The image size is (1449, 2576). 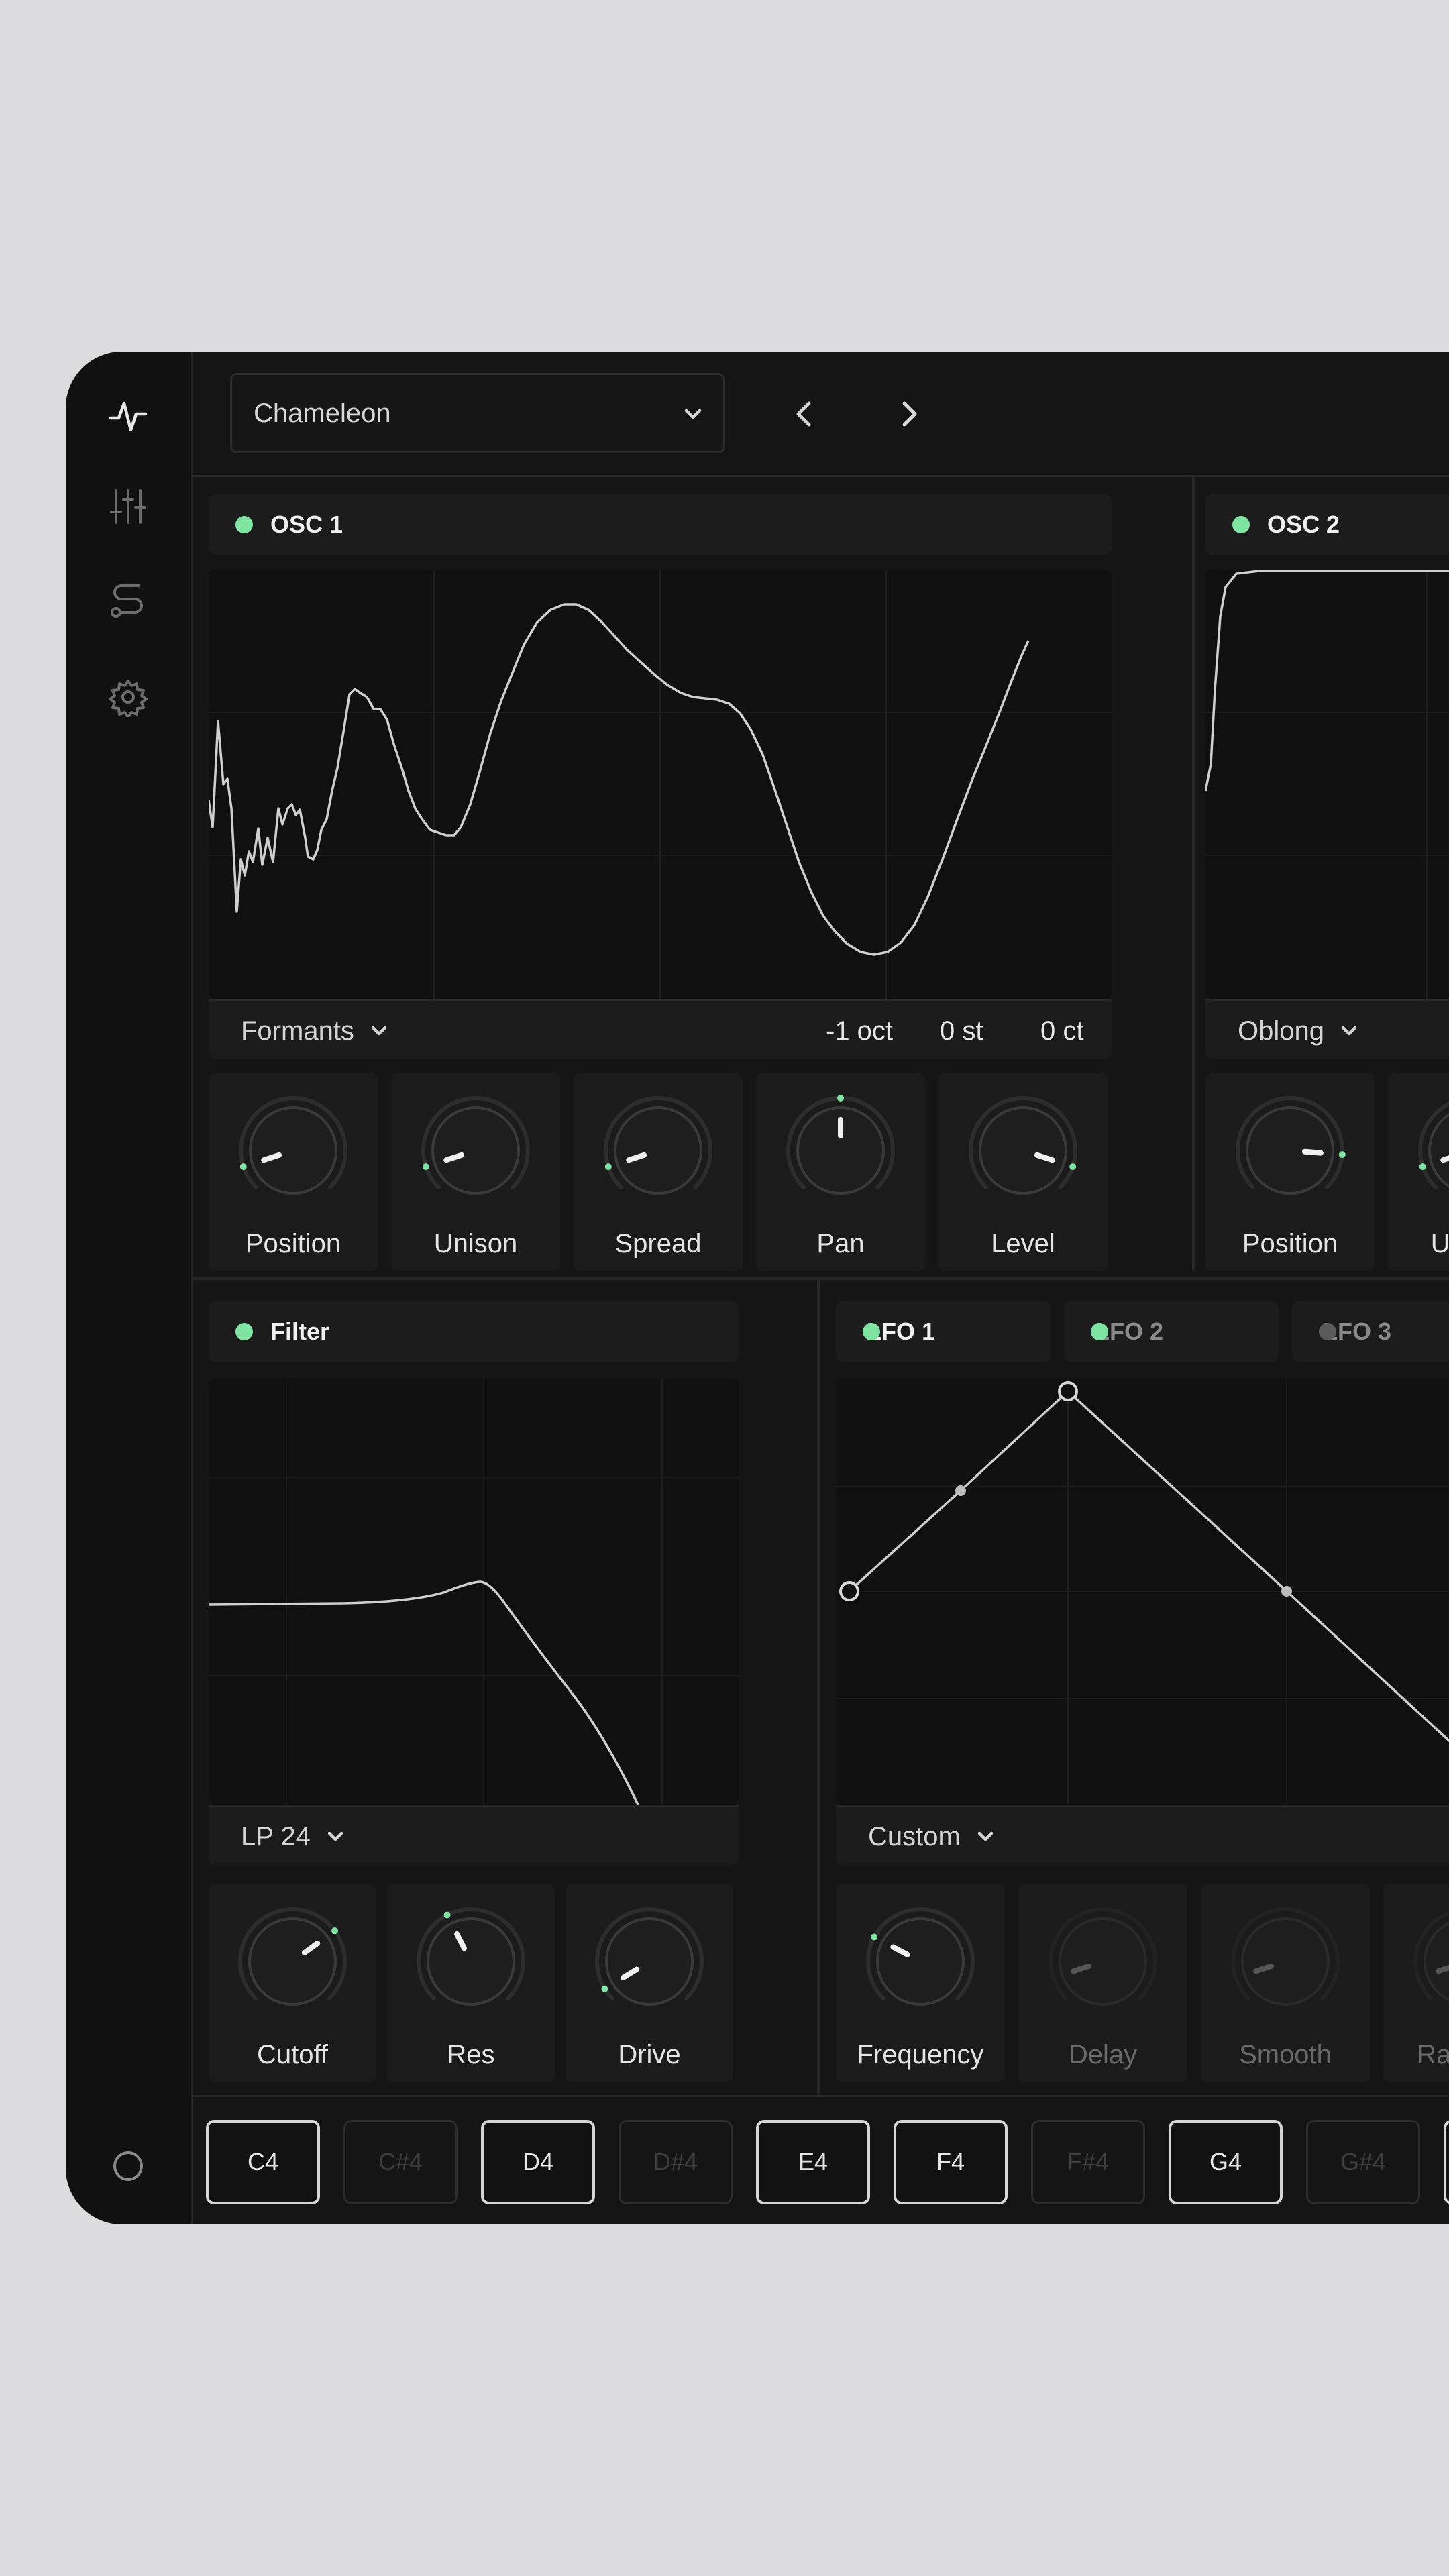 I want to click on osc1-knob-label: Pan, so click(x=840, y=1243).